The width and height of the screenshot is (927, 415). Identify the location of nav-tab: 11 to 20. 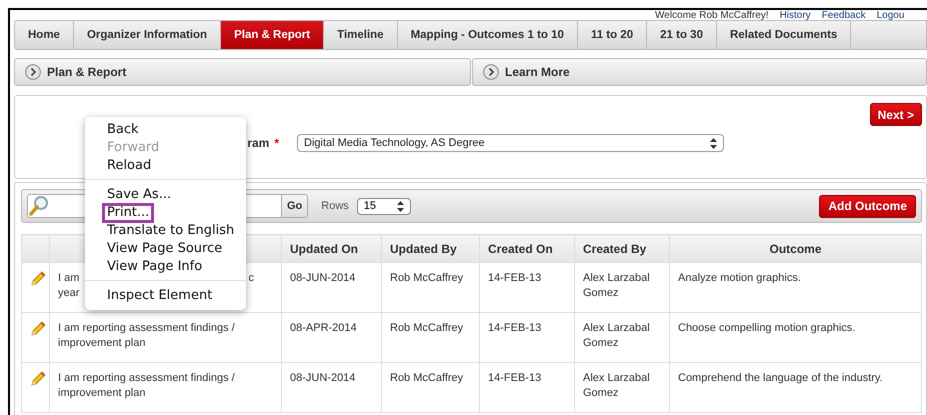
(613, 35).